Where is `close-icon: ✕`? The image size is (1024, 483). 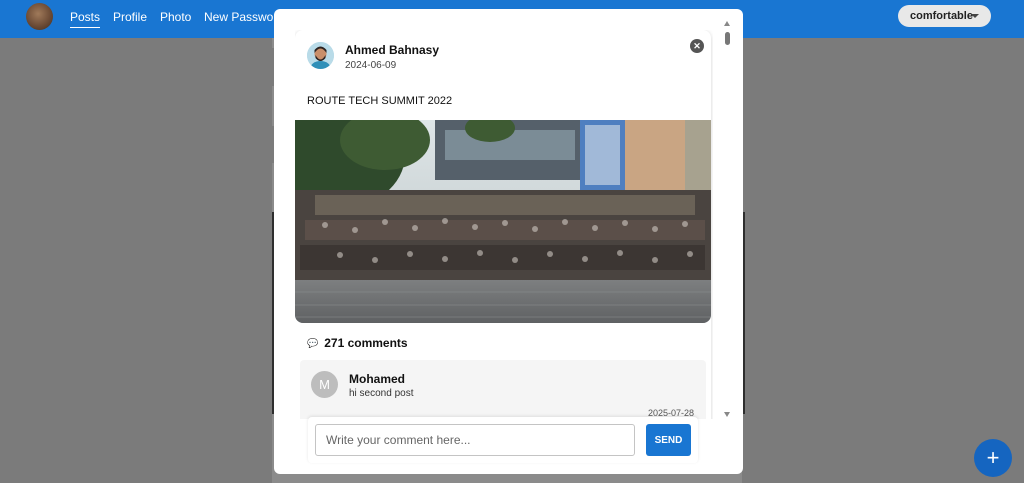
close-icon: ✕ is located at coordinates (697, 46).